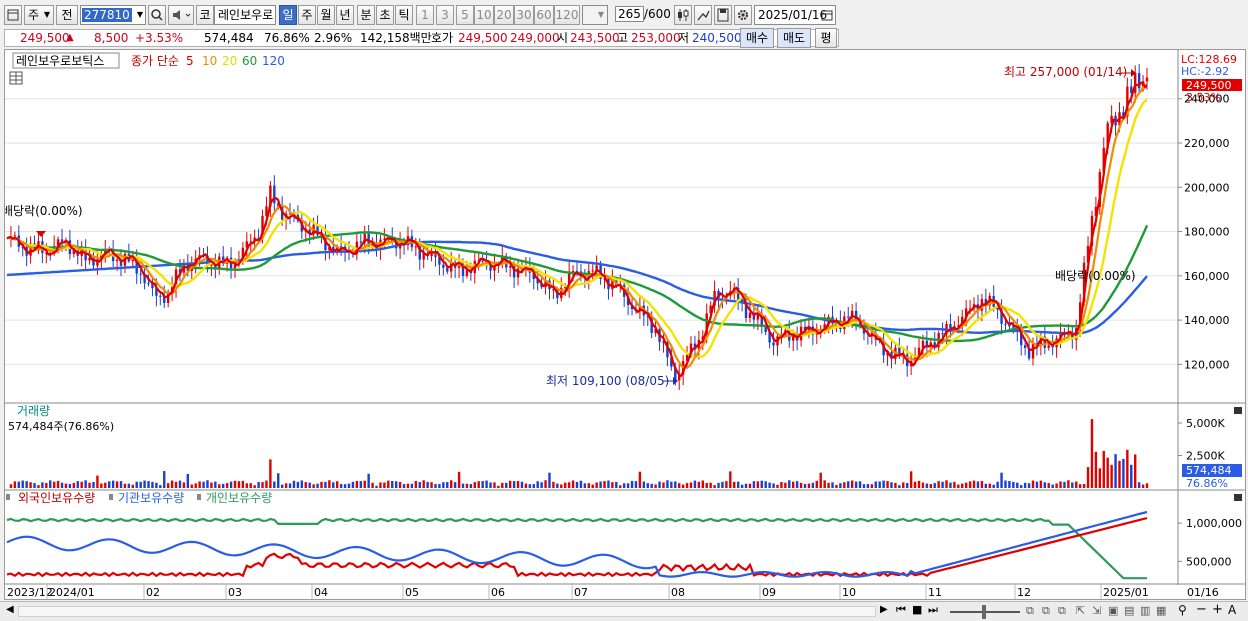 The width and height of the screenshot is (1248, 621). Describe the element at coordinates (288, 15) in the screenshot. I see `tab-day: 일` at that location.